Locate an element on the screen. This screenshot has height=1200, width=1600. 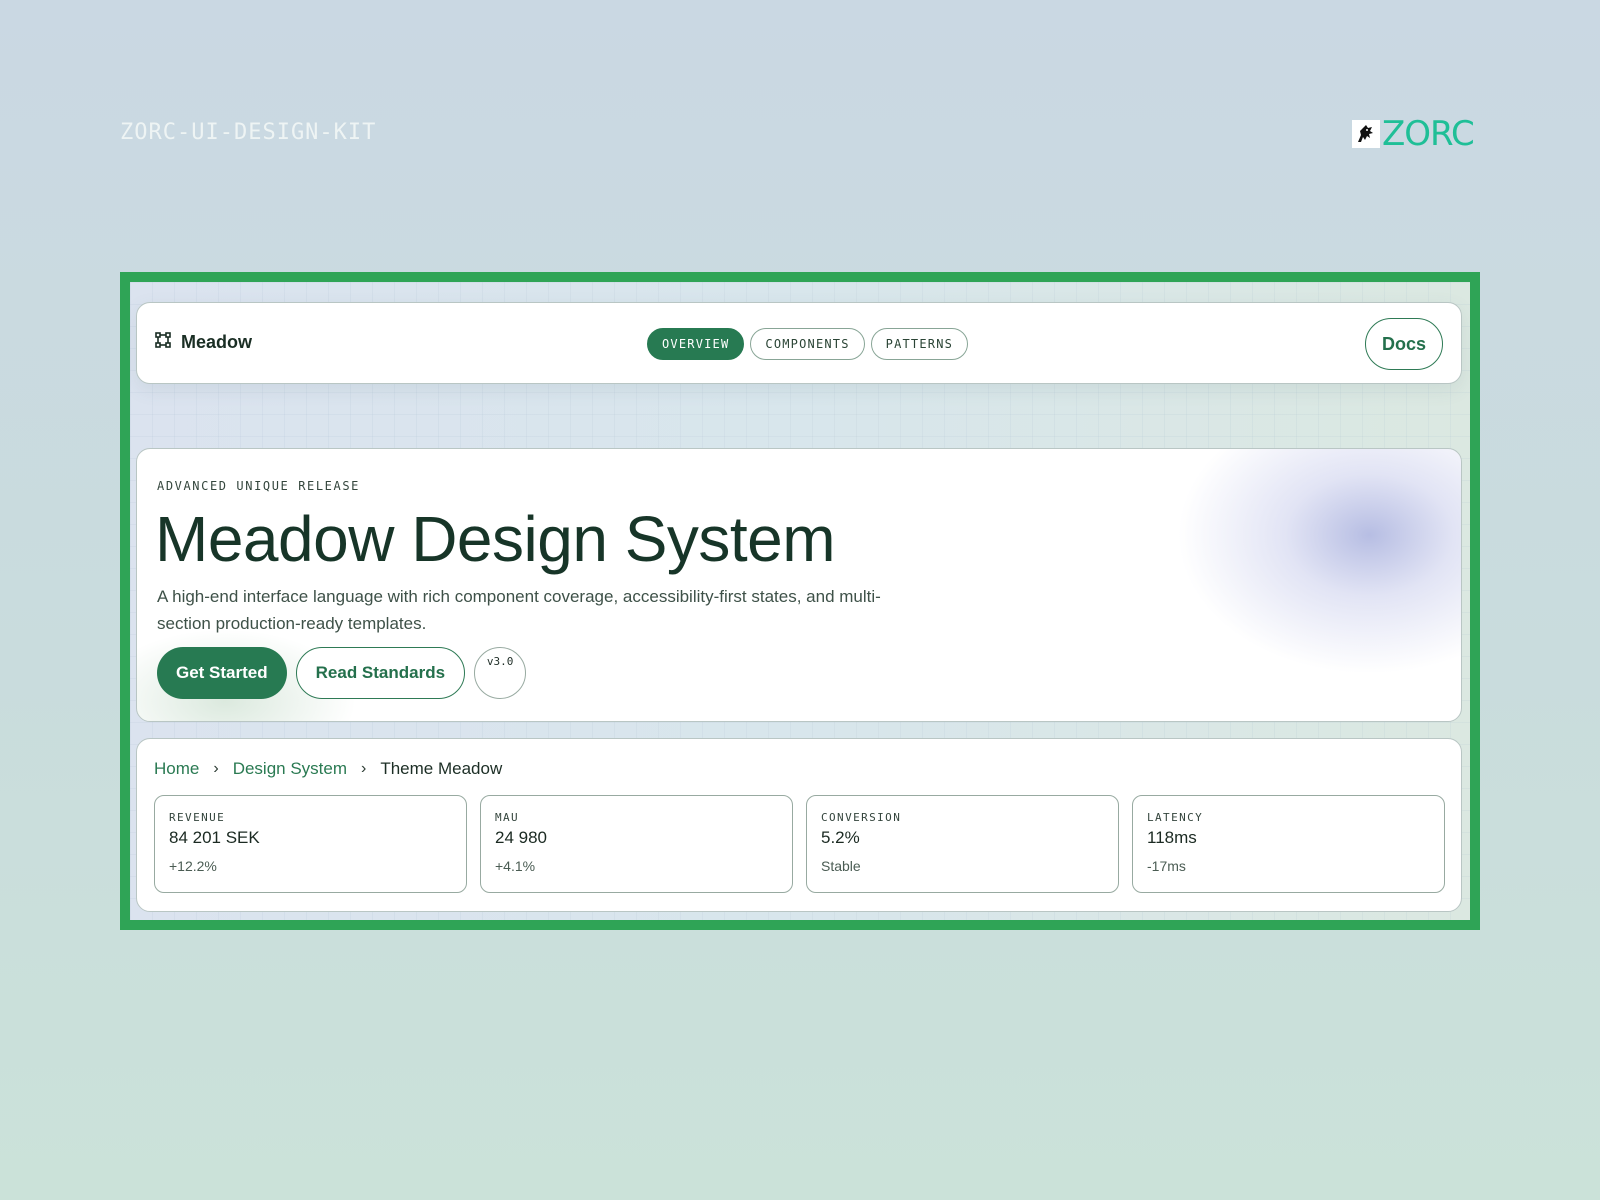
docs-button: Docs is located at coordinates (1404, 344).